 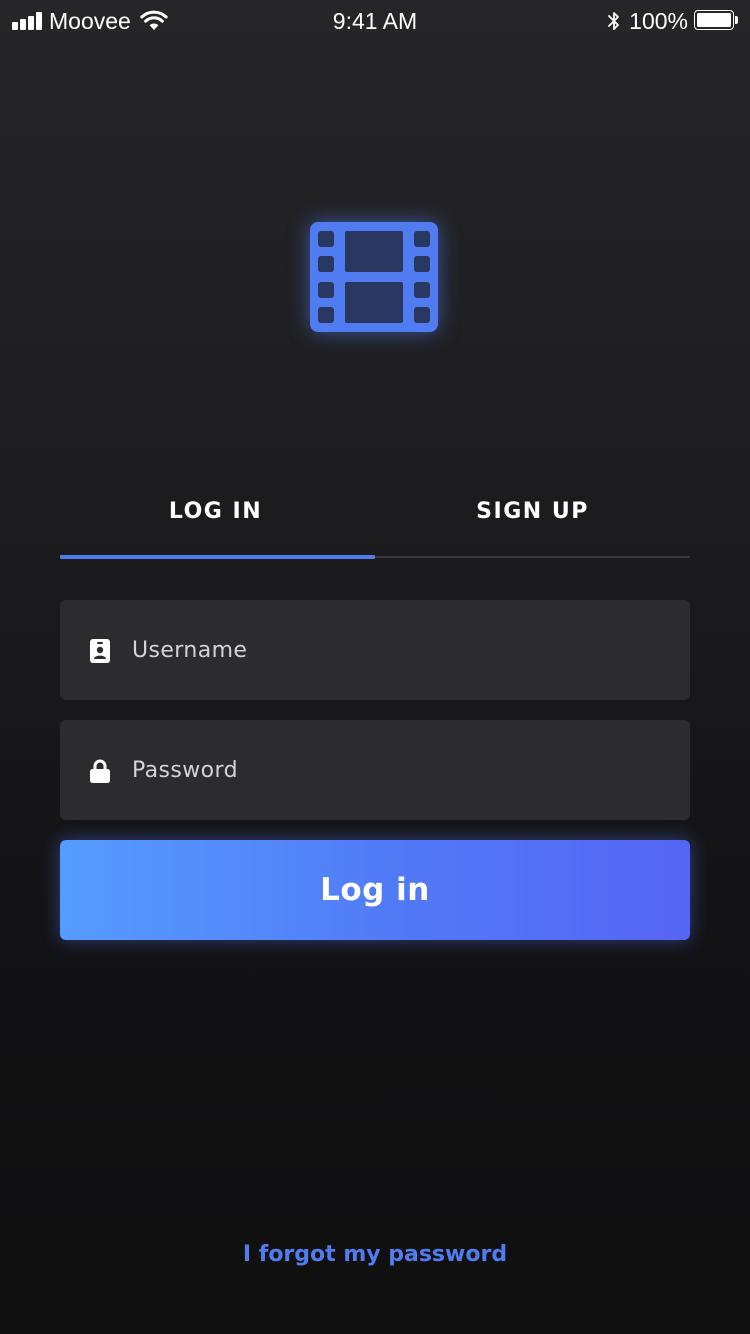 What do you see at coordinates (402, 650) in the screenshot?
I see `username-input` at bounding box center [402, 650].